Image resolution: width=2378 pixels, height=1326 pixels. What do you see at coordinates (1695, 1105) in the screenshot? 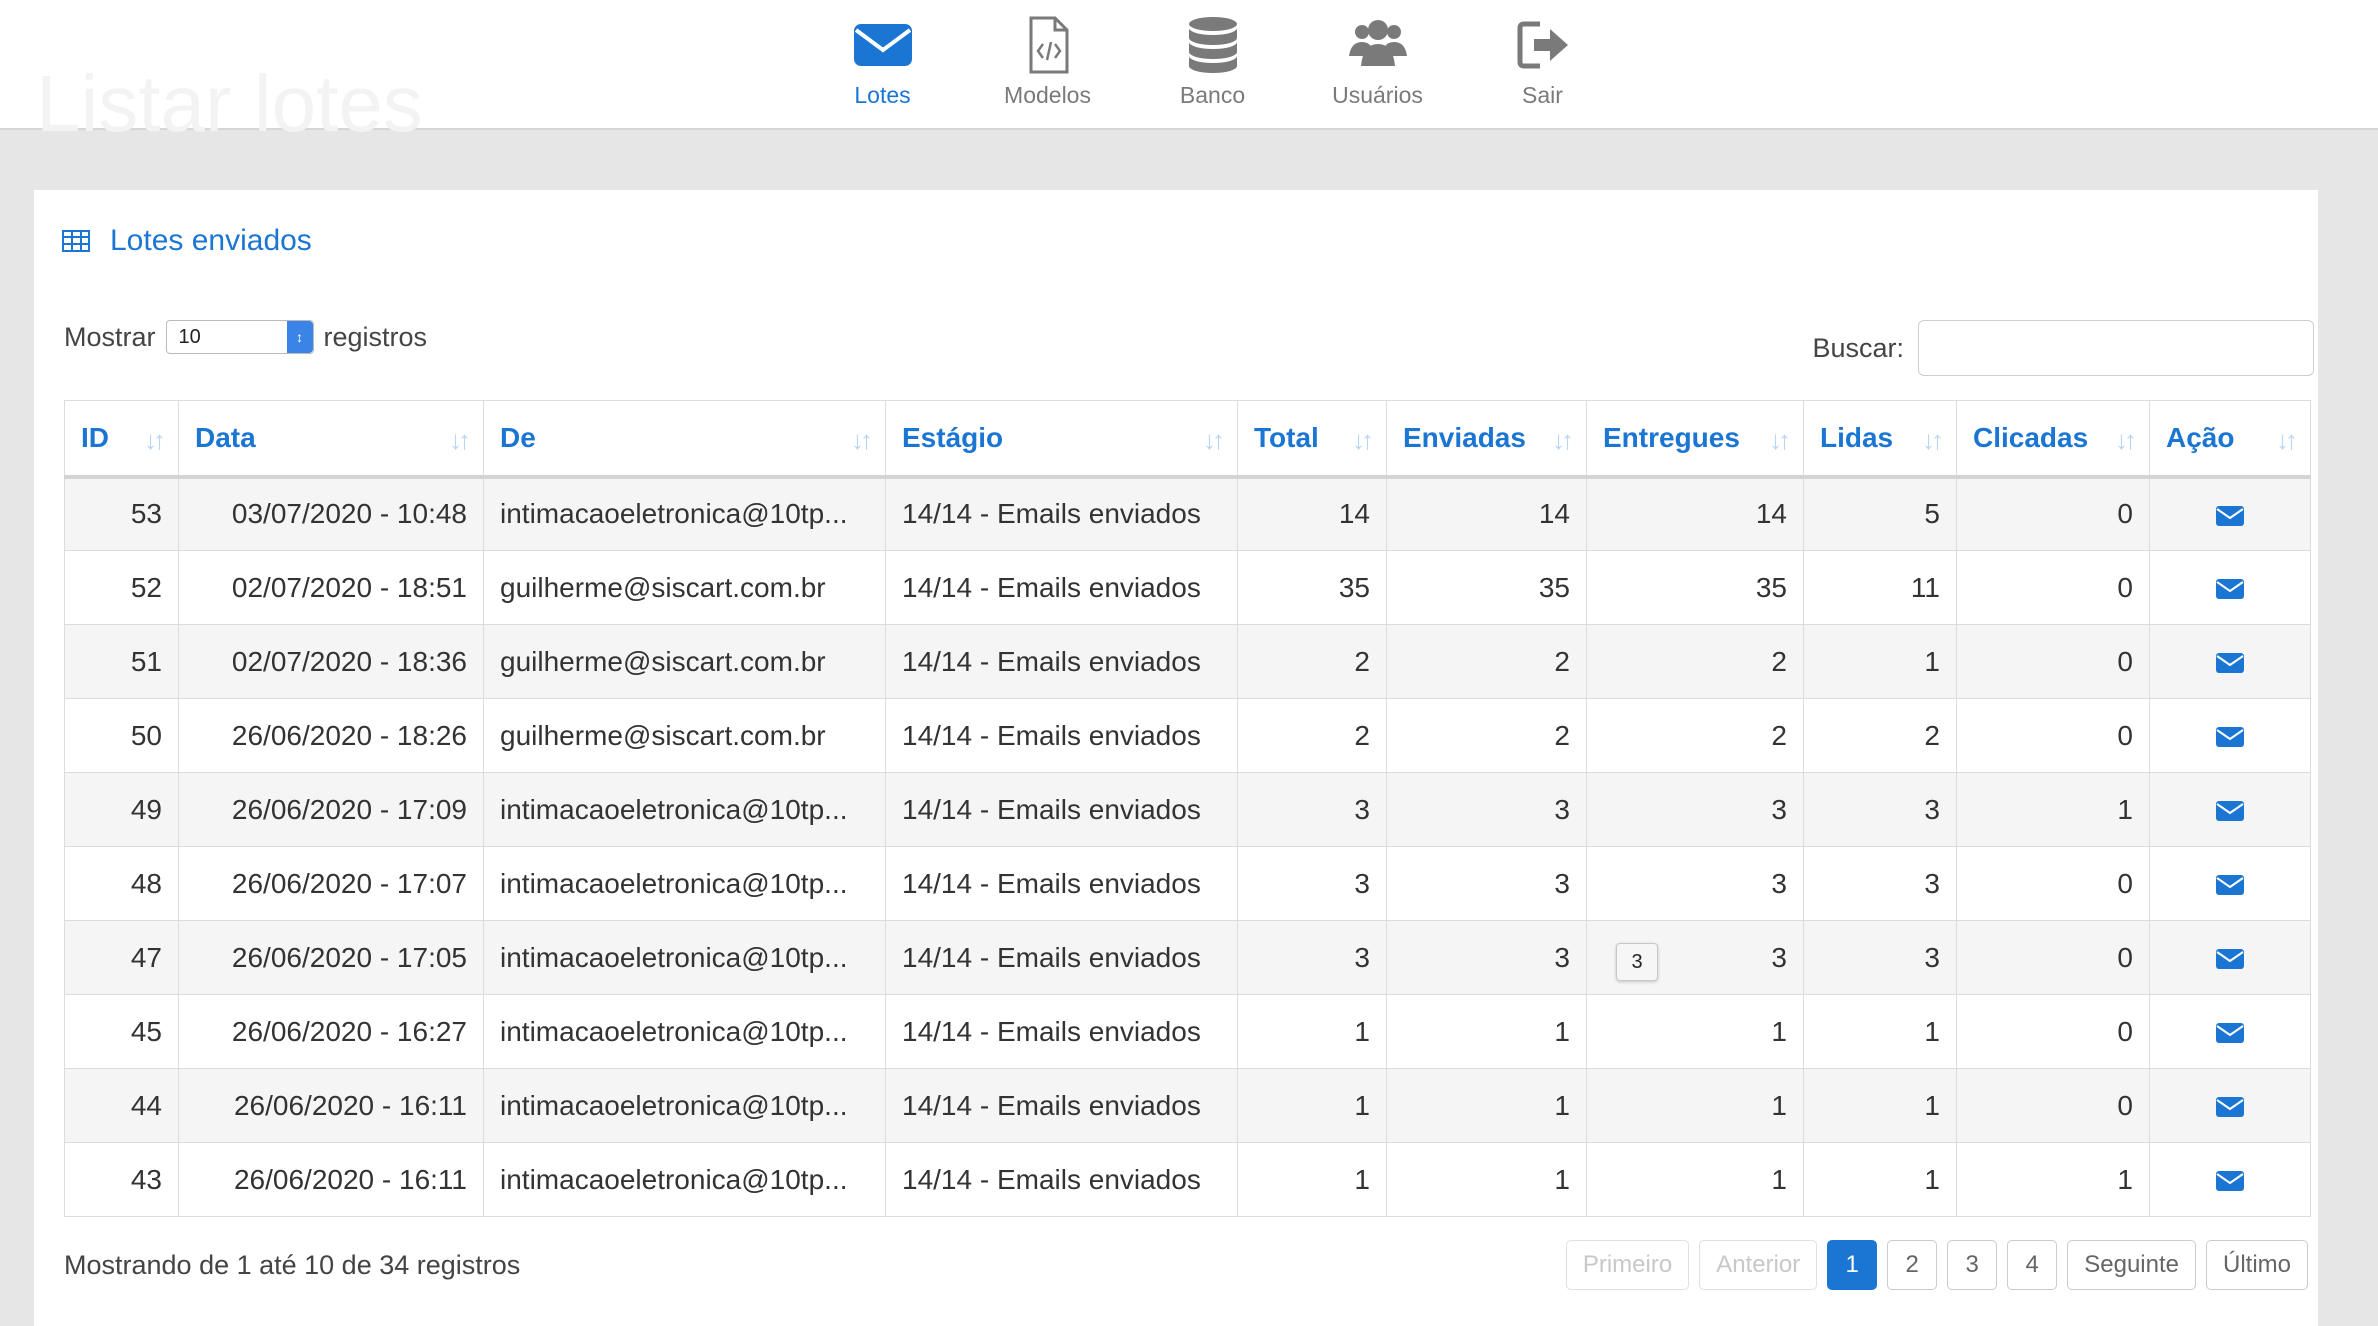
I see `cell-entregues: 1` at bounding box center [1695, 1105].